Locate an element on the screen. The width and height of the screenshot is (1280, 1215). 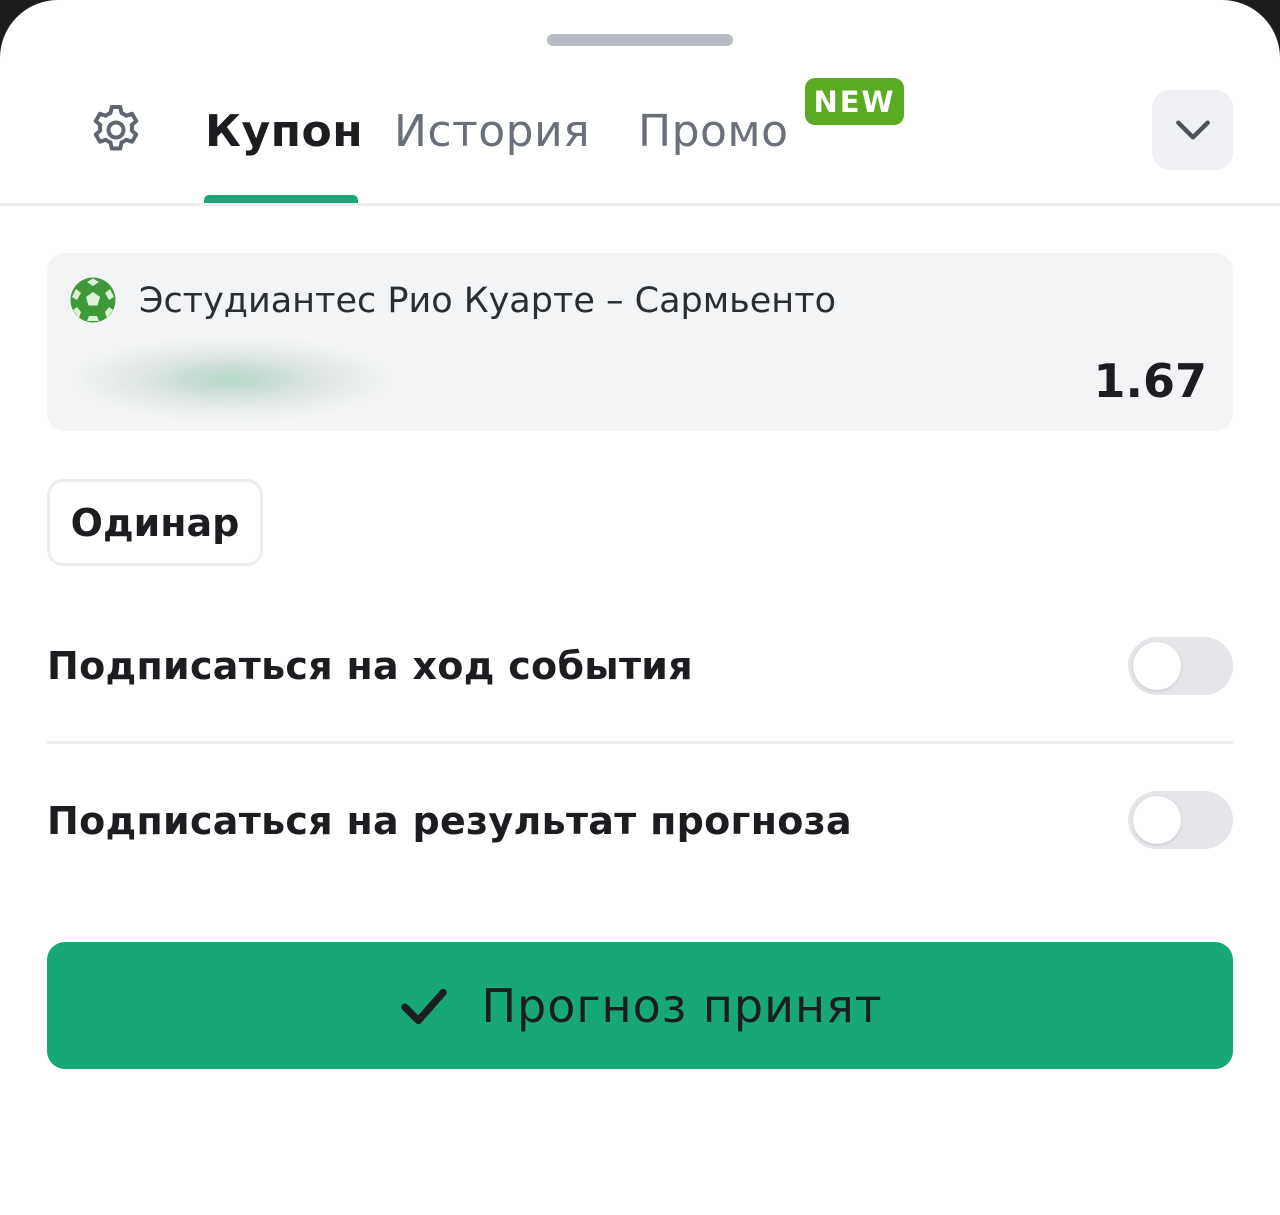
chevron-down-icon is located at coordinates (1192, 130).